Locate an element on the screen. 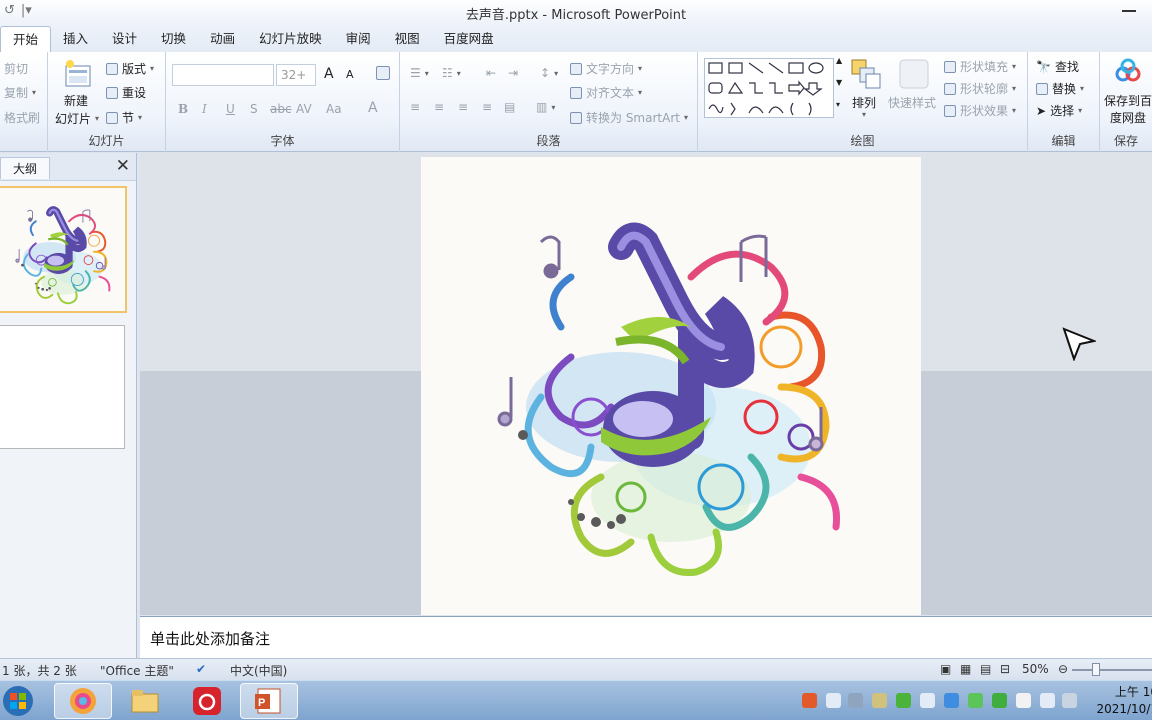 The width and height of the screenshot is (1152, 720). quick-styles-button: 快速样式 is located at coordinates (912, 102).